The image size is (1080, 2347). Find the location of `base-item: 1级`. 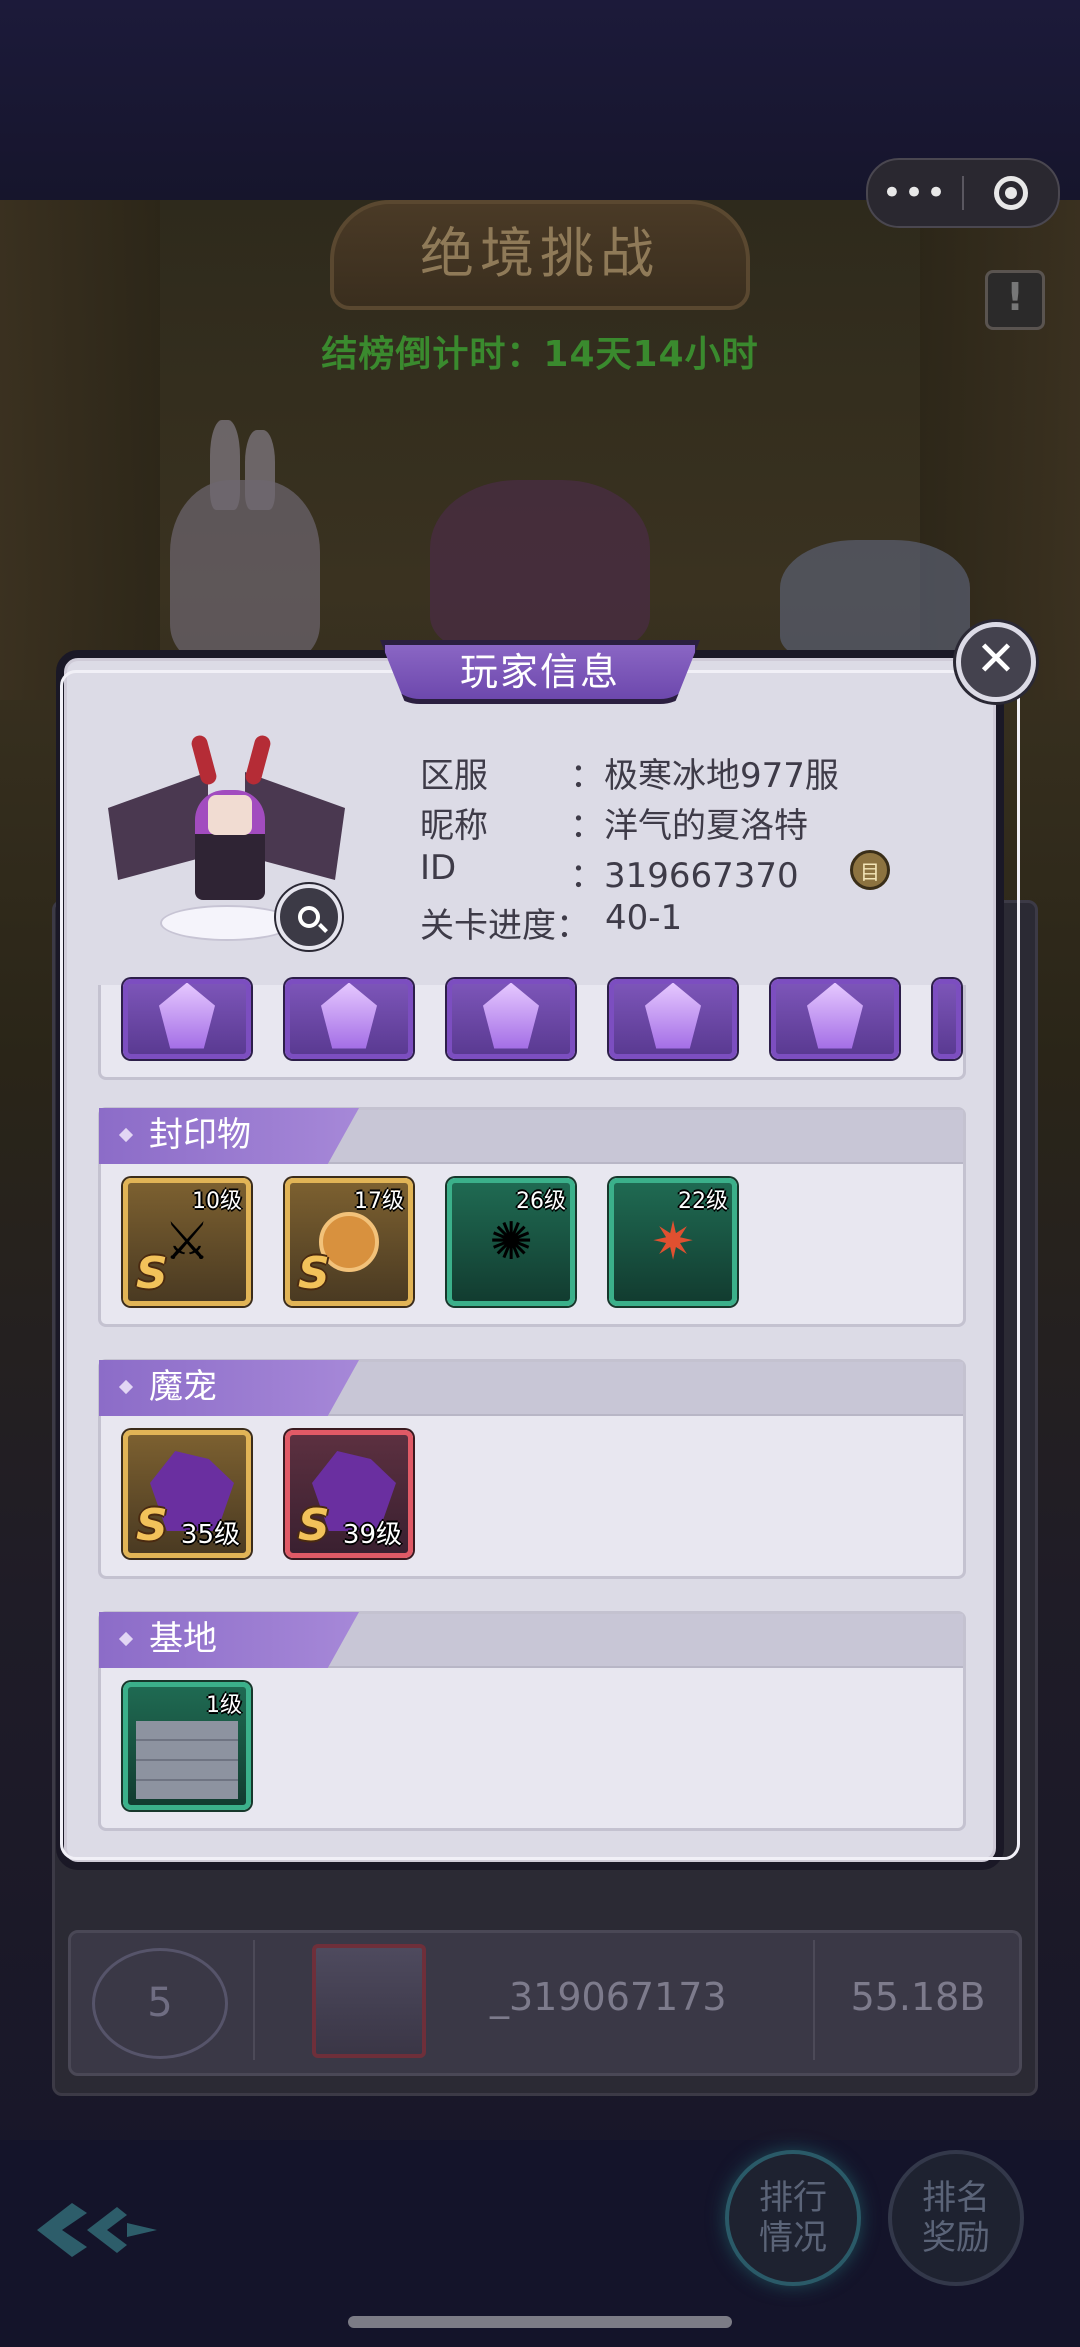

base-item: 1级 is located at coordinates (187, 1746).